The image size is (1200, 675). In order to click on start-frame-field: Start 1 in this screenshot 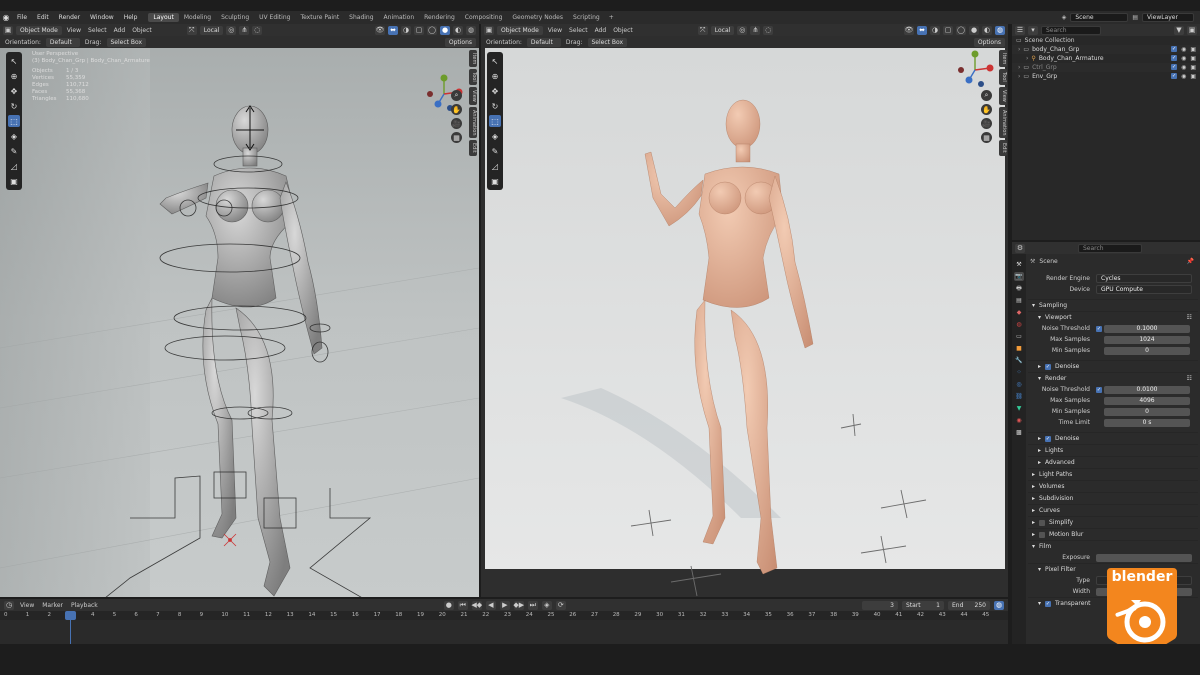, I will do `click(923, 605)`.